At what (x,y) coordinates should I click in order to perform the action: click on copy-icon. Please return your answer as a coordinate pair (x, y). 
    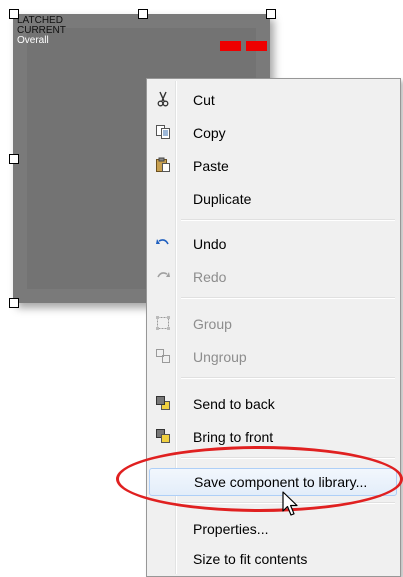
    Looking at the image, I should click on (163, 132).